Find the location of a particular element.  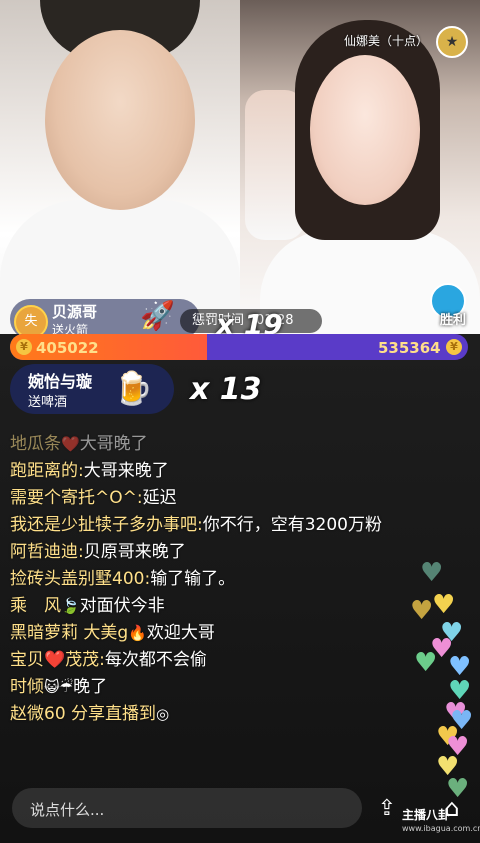

chat-message: 阿哲迪迪:贝原哥来晚了 is located at coordinates (200, 552).